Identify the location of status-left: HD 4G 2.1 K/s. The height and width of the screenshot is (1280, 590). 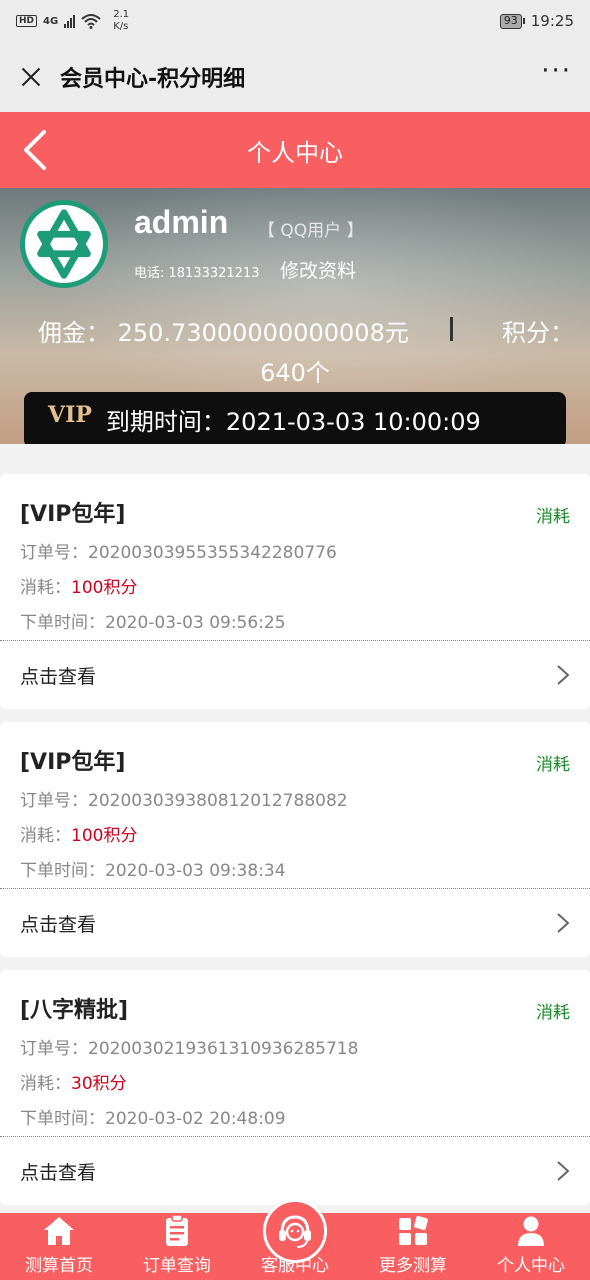
(72, 21).